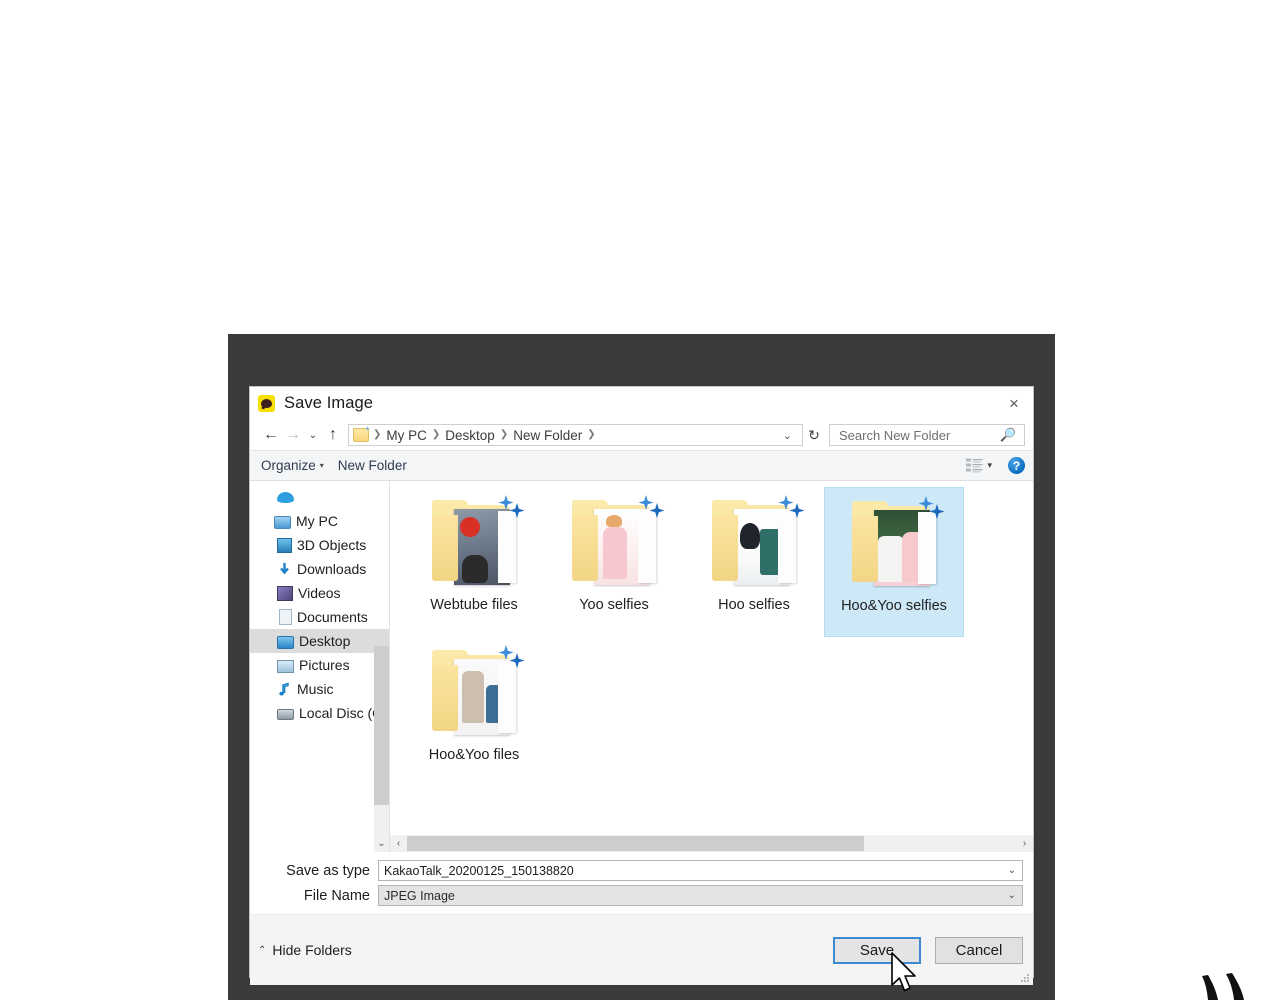  Describe the element at coordinates (319, 641) in the screenshot. I see `sidebar-item-desktop: Desktop` at that location.